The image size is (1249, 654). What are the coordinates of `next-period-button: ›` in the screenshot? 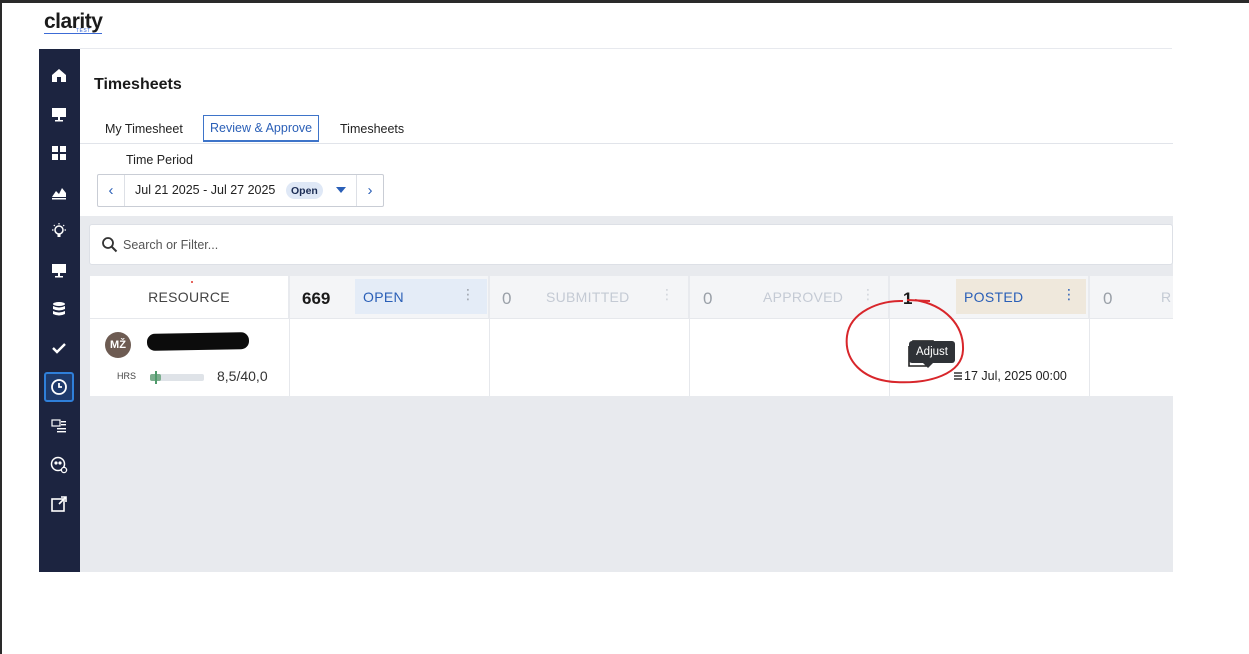 It's located at (369, 190).